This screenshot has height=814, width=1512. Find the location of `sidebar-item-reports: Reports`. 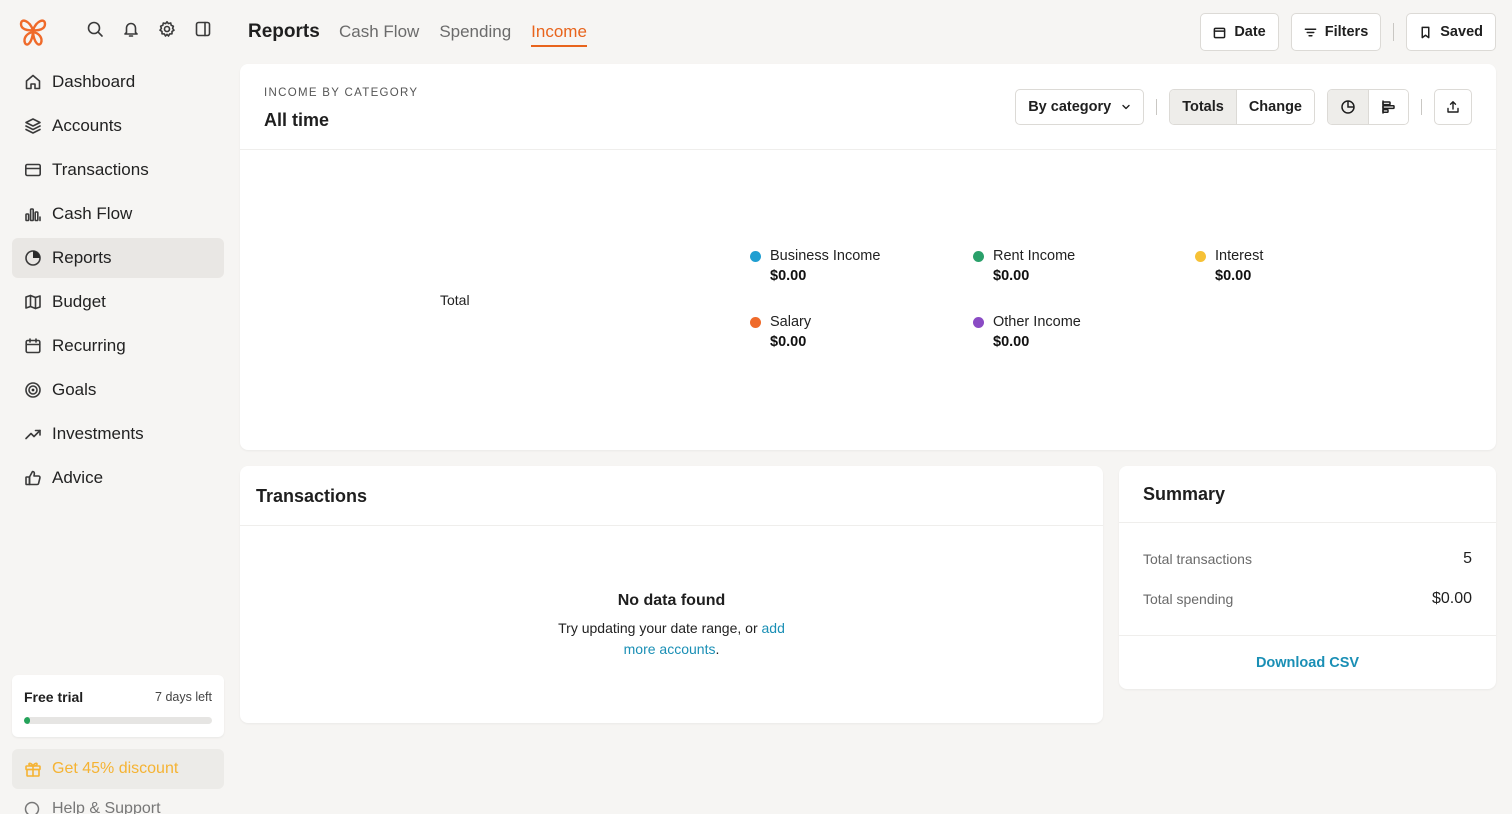

sidebar-item-reports: Reports is located at coordinates (118, 258).